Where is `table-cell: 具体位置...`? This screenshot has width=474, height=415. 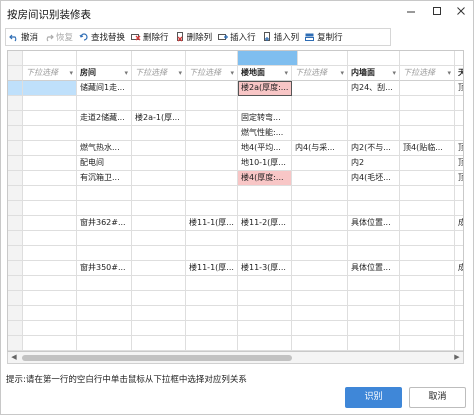
table-cell: 具体位置... is located at coordinates (374, 223).